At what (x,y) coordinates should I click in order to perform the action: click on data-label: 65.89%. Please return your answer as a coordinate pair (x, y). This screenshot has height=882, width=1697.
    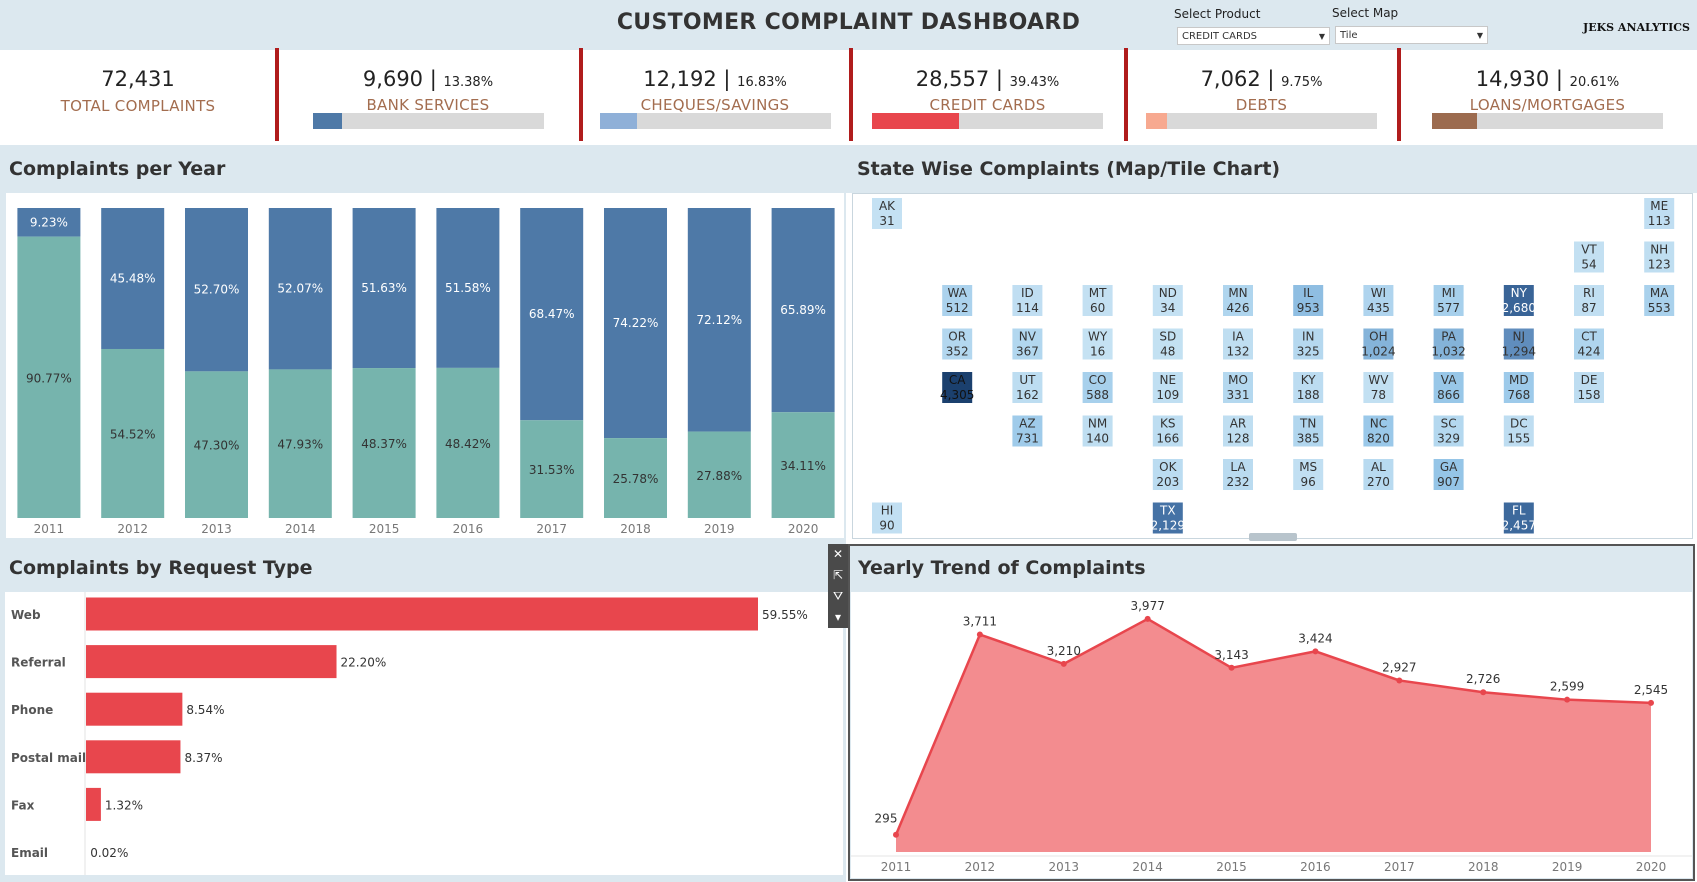
    Looking at the image, I should click on (803, 310).